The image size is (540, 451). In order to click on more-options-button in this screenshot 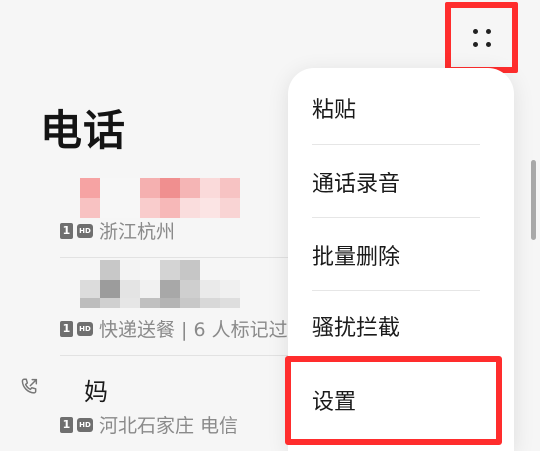, I will do `click(481, 37)`.